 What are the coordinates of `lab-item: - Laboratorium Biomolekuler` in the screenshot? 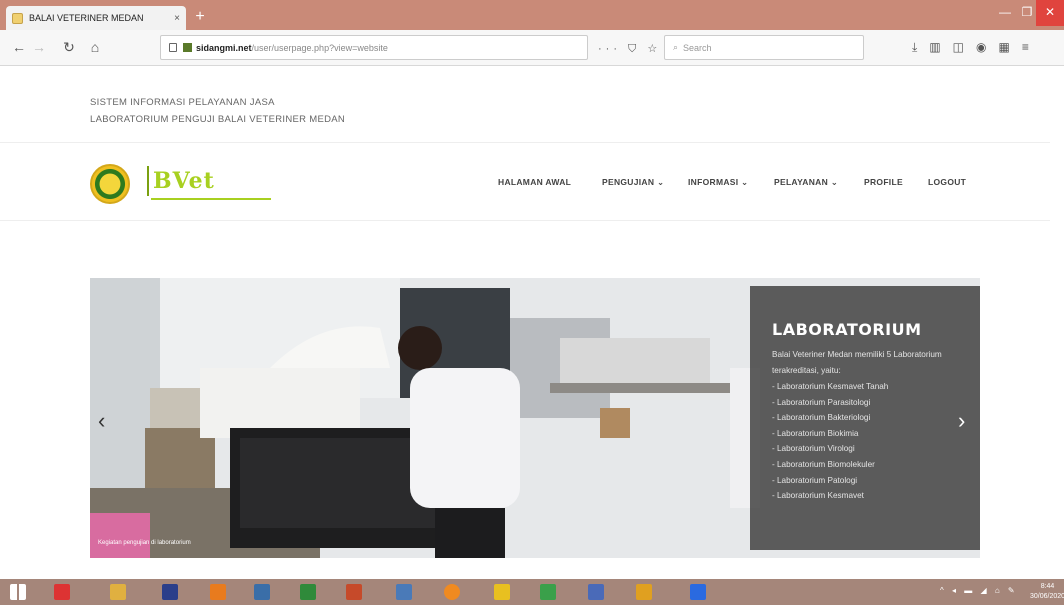 It's located at (823, 464).